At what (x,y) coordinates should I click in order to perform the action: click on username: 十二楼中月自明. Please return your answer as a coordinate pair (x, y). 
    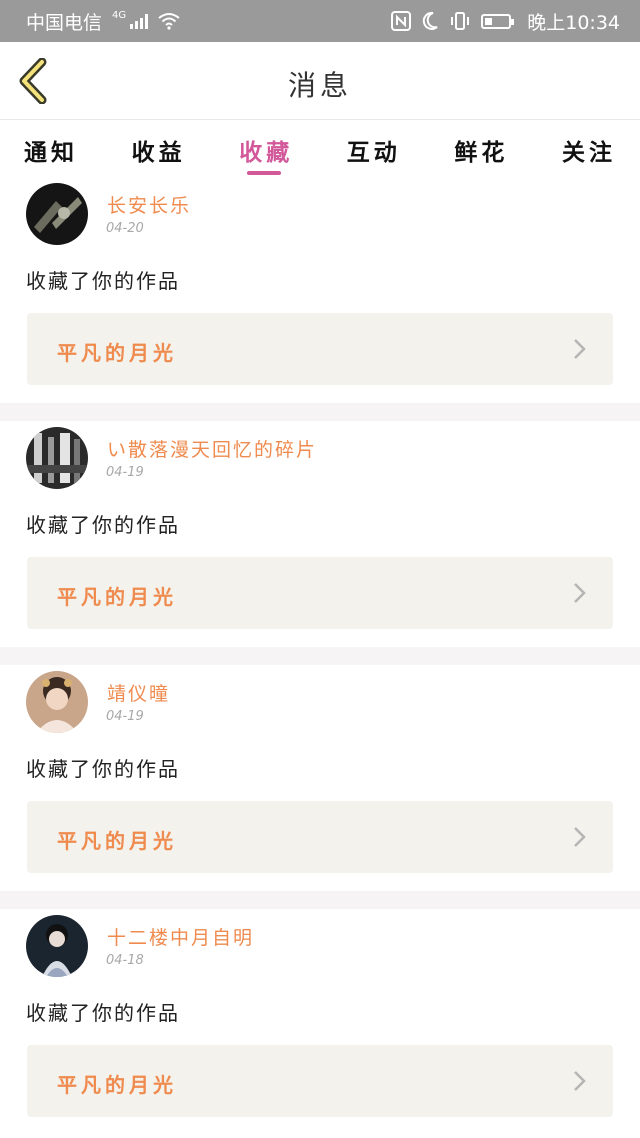
    Looking at the image, I should click on (180, 936).